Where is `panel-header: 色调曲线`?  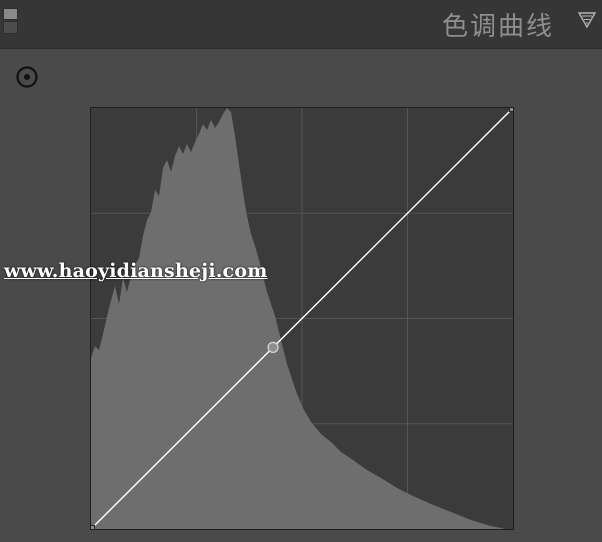
panel-header: 色调曲线 is located at coordinates (301, 24).